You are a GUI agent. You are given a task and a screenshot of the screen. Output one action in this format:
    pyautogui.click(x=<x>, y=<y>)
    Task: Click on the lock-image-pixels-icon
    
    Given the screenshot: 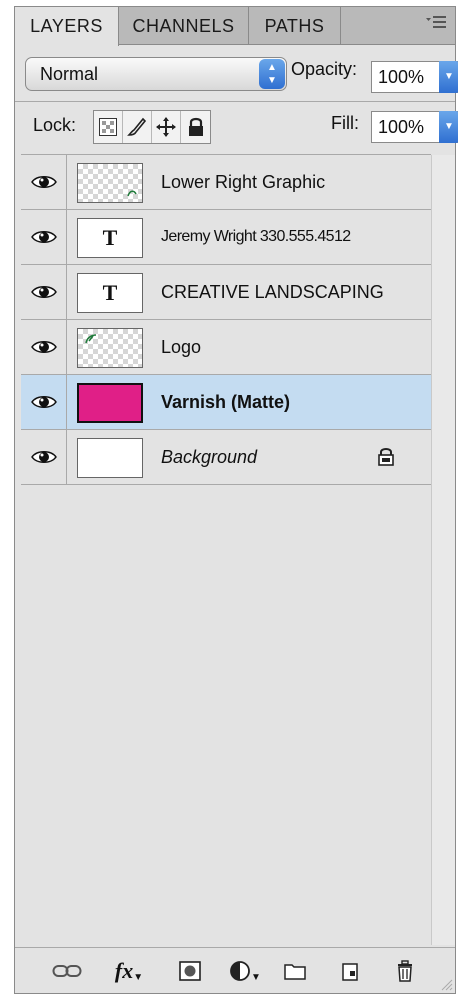 What is the action you would take?
    pyautogui.click(x=137, y=127)
    